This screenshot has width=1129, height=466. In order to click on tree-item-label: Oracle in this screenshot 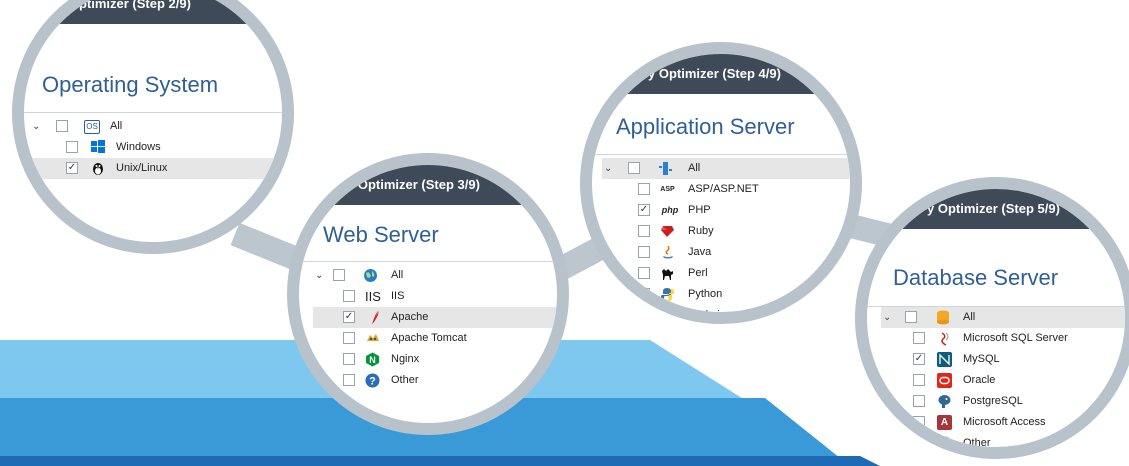, I will do `click(979, 380)`.